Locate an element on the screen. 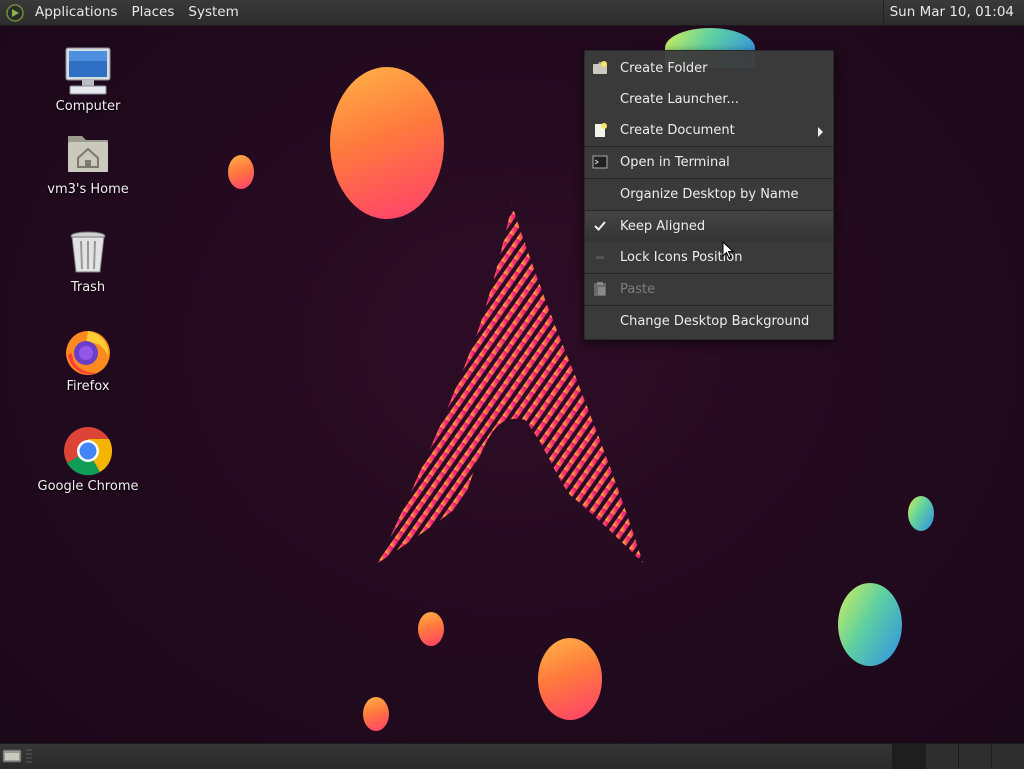  mouse-cursor-icon is located at coordinates (728, 250).